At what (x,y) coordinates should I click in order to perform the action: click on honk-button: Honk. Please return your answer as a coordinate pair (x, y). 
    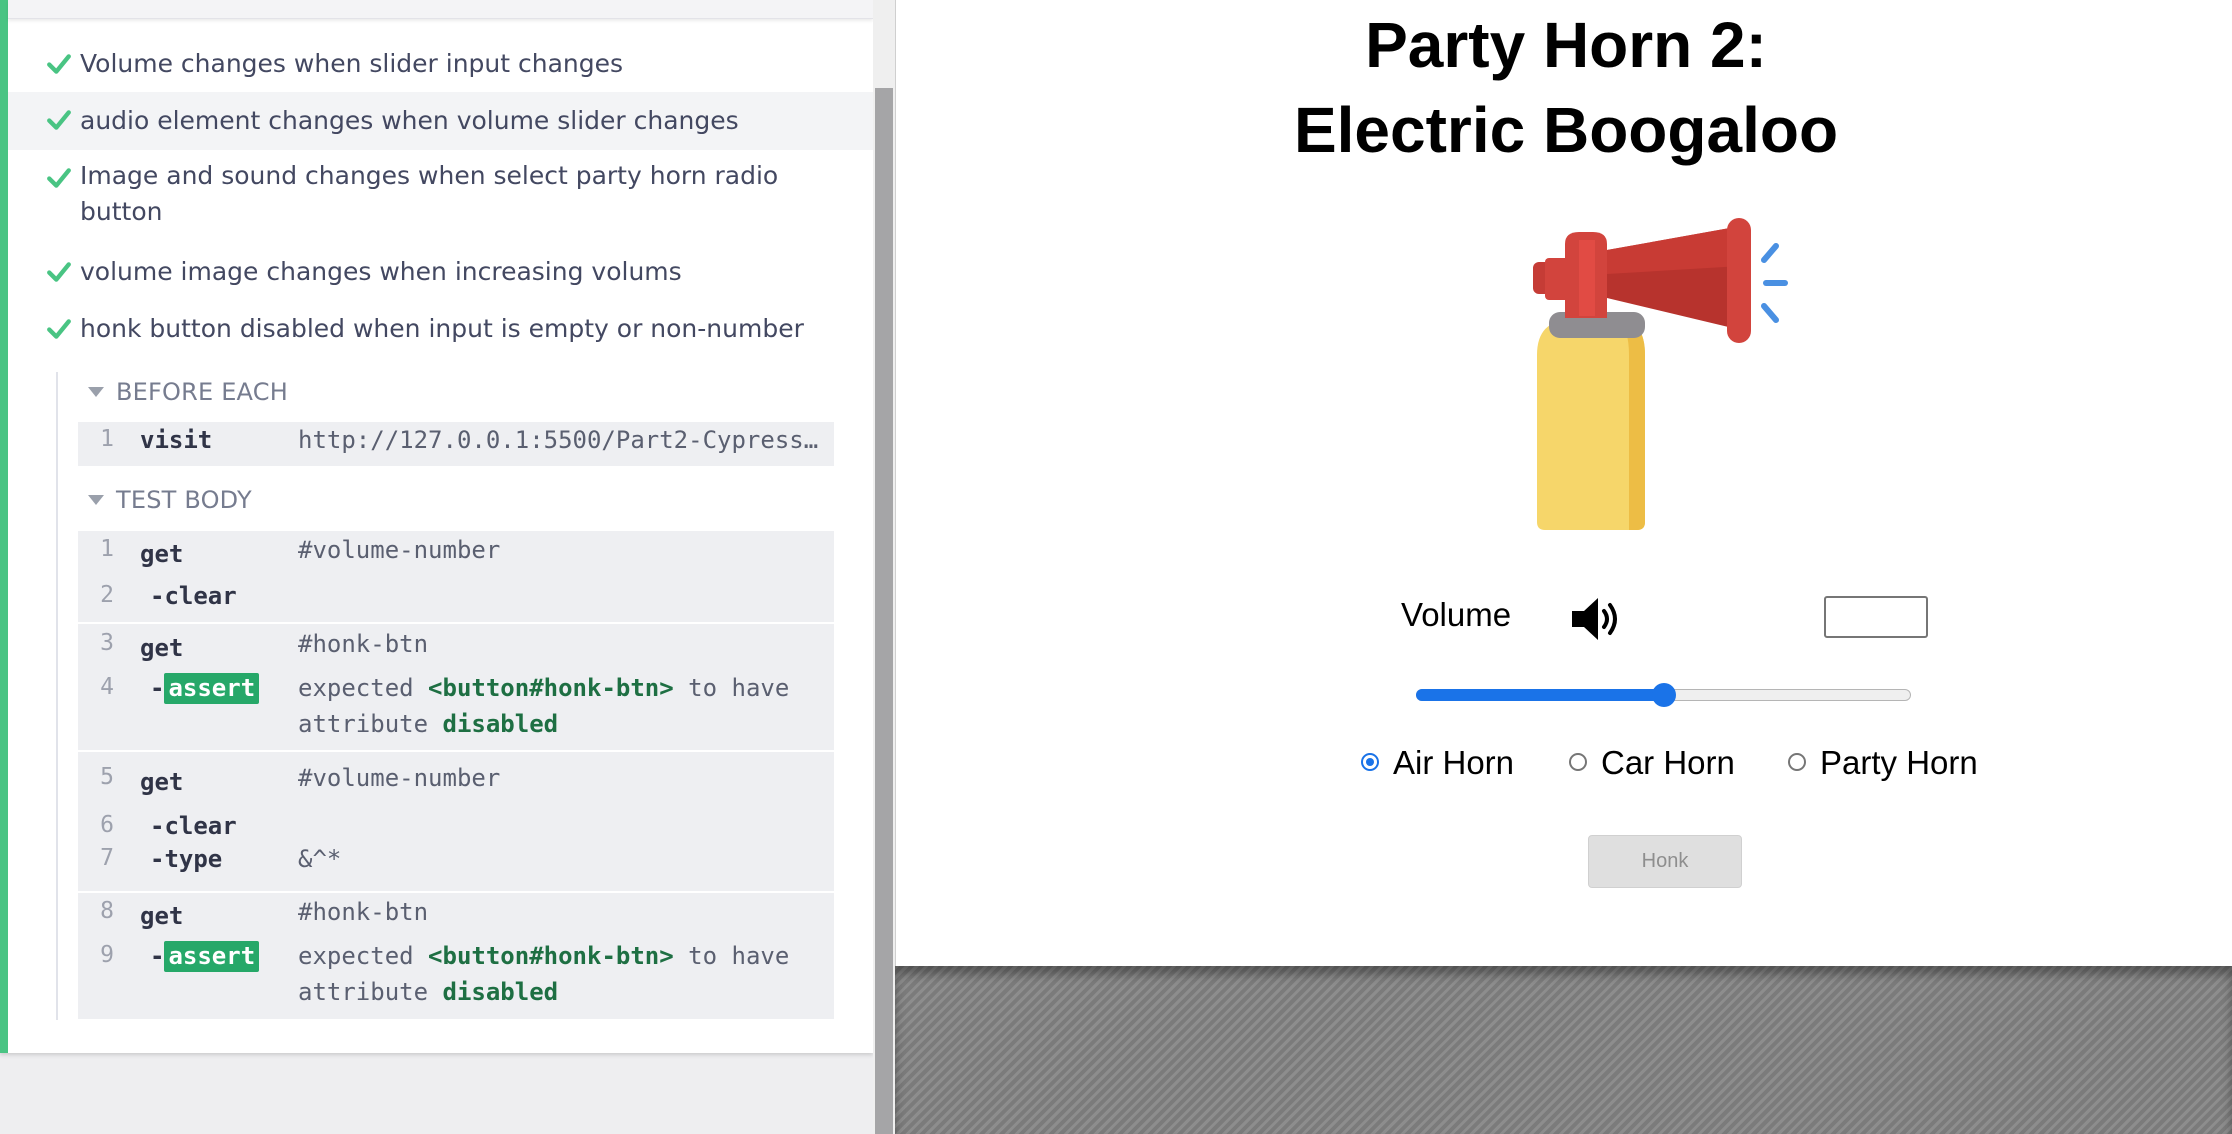
    Looking at the image, I should click on (1665, 861).